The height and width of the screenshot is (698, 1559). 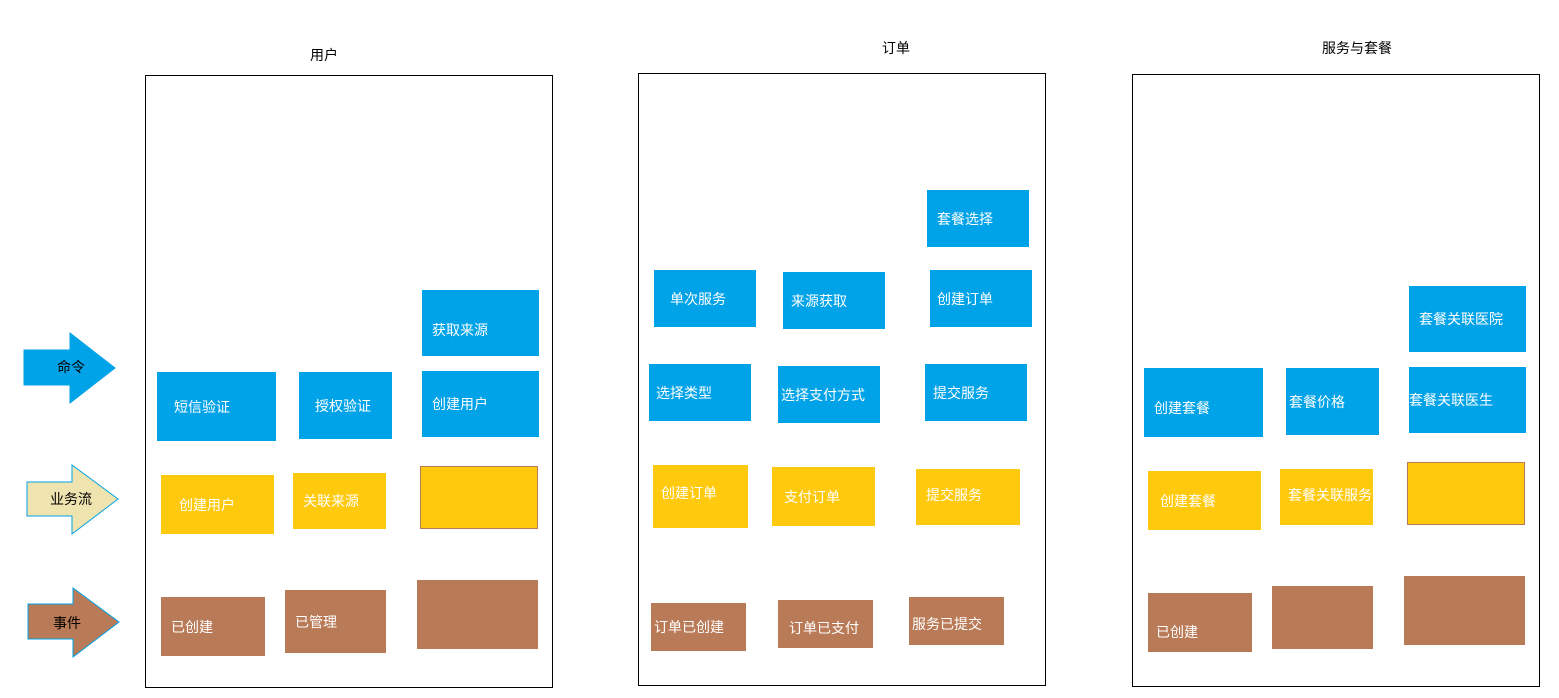 What do you see at coordinates (705, 298) in the screenshot?
I see `command-box: 单次服务` at bounding box center [705, 298].